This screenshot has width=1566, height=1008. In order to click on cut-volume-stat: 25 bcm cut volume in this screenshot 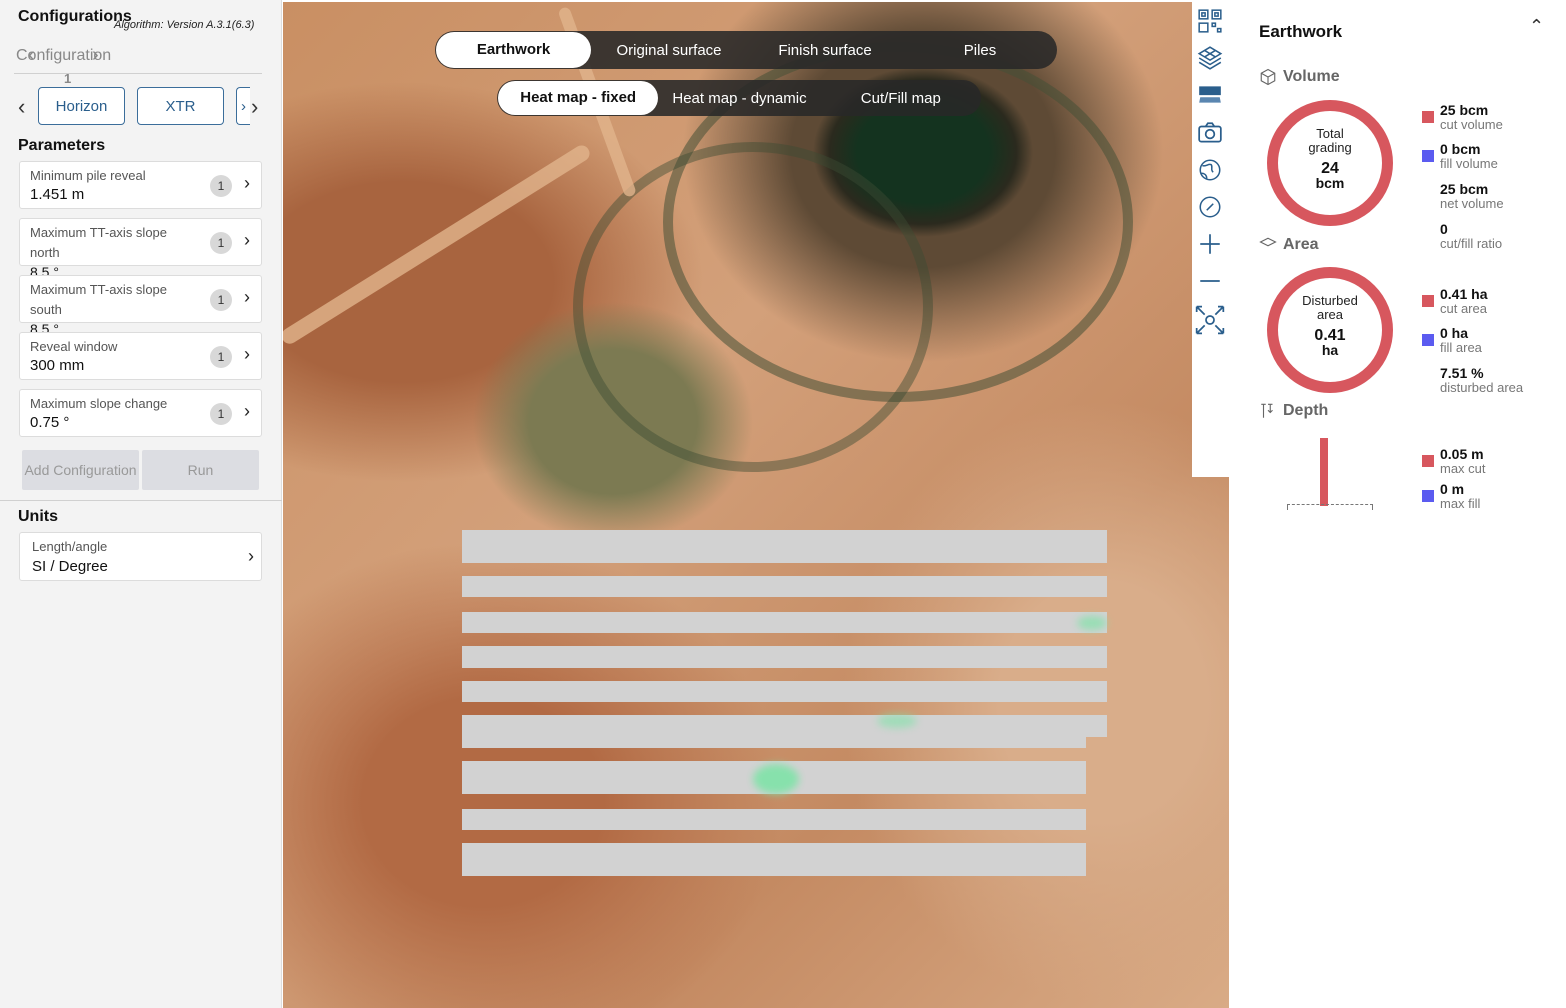, I will do `click(1471, 117)`.